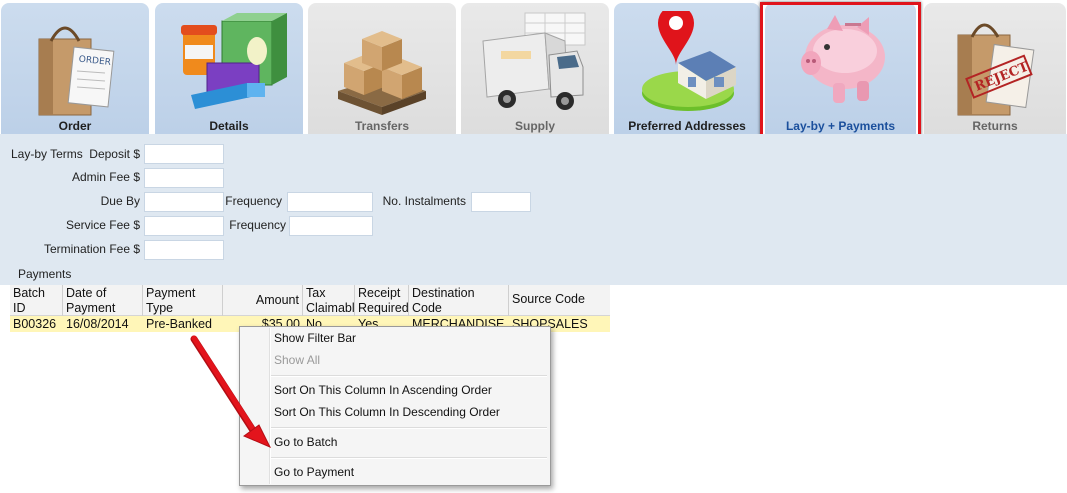 This screenshot has width=1067, height=493. Describe the element at coordinates (270, 406) in the screenshot. I see `menu-gutter` at that location.